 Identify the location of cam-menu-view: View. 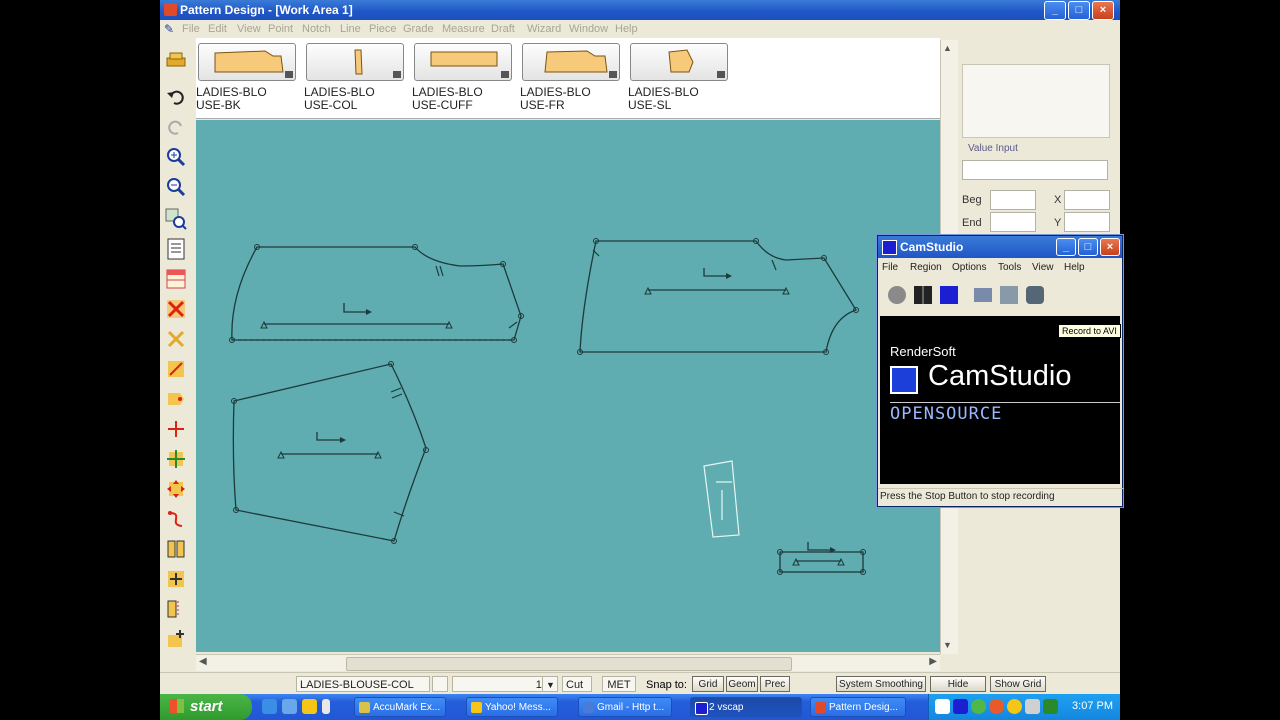
(1043, 267).